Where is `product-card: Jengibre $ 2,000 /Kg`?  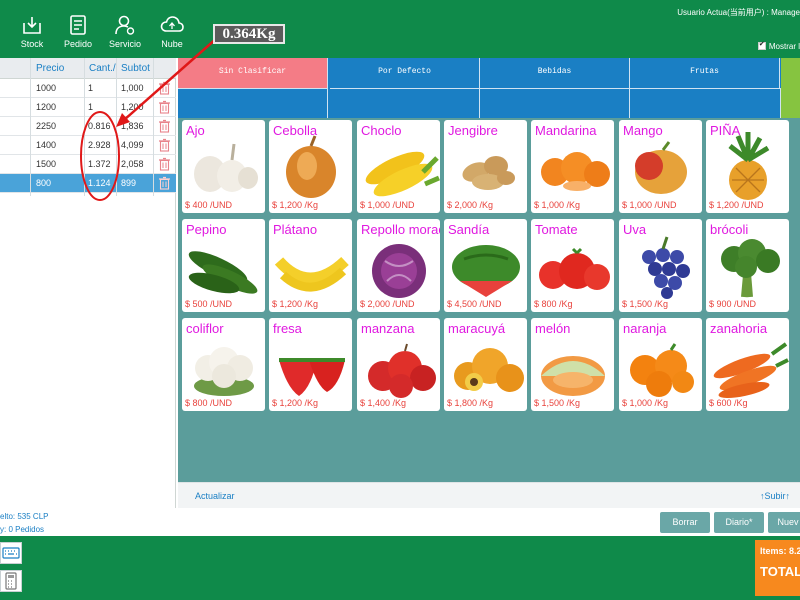 product-card: Jengibre $ 2,000 /Kg is located at coordinates (485, 166).